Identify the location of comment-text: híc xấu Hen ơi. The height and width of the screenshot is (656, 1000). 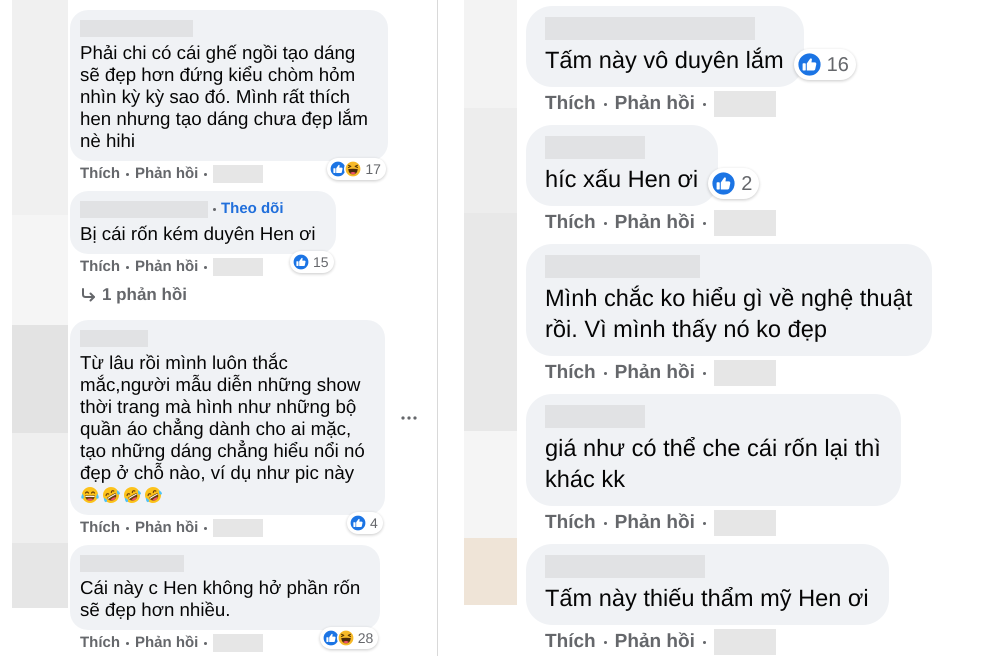
(621, 180).